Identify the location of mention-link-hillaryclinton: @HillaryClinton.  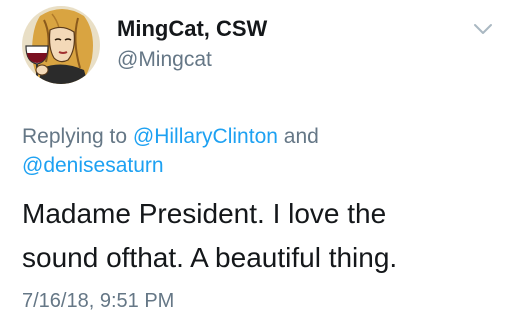
(205, 136).